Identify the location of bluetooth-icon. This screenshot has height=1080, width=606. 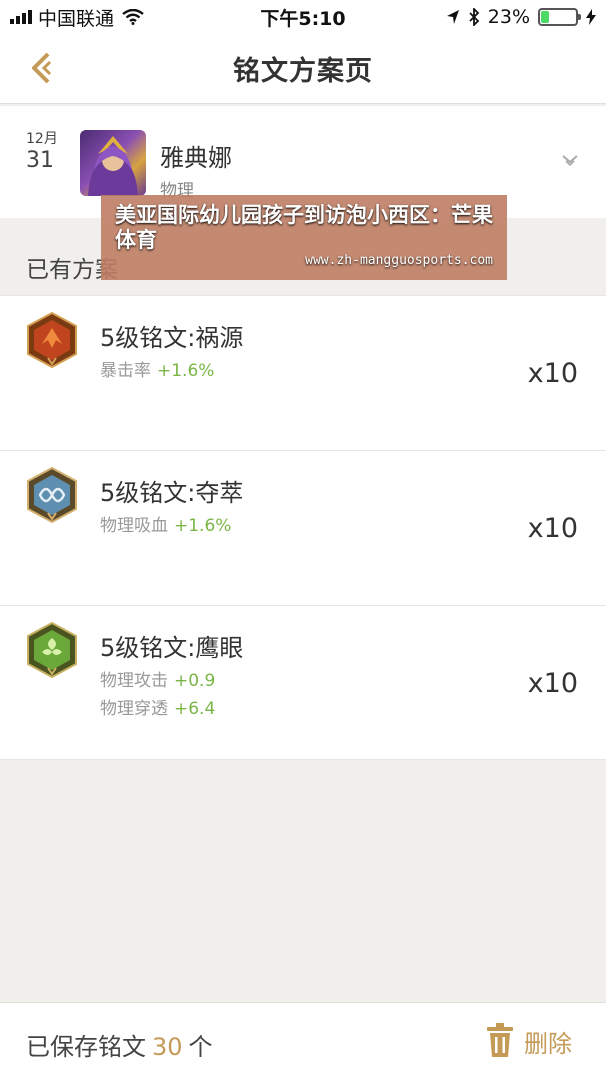
(474, 17).